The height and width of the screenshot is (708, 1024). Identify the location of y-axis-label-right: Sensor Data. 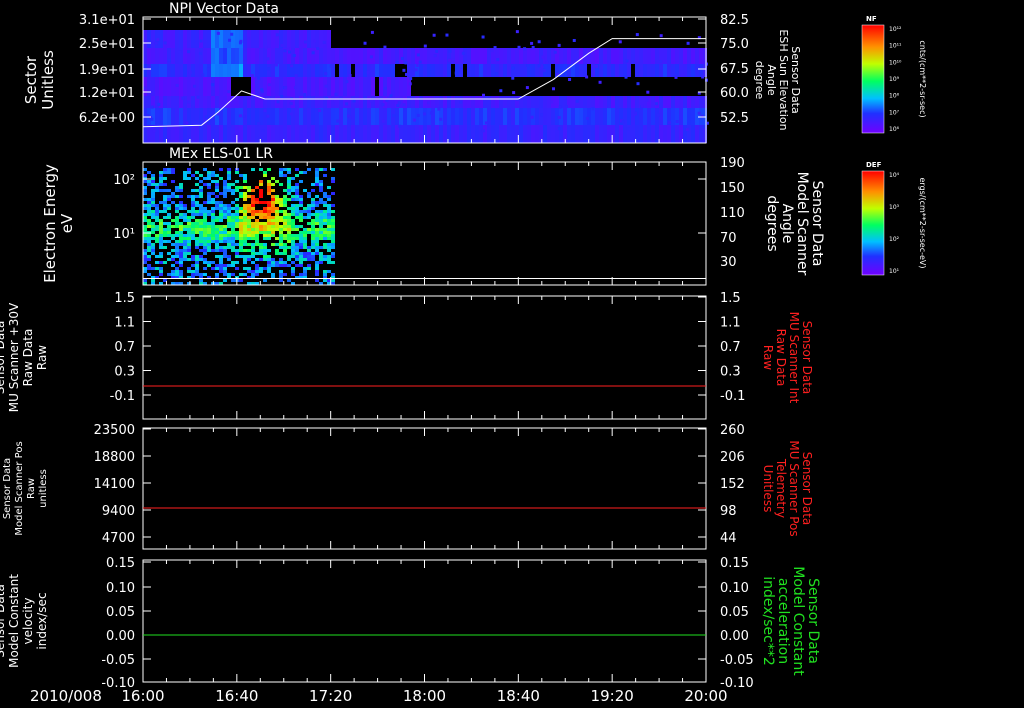
(813, 621).